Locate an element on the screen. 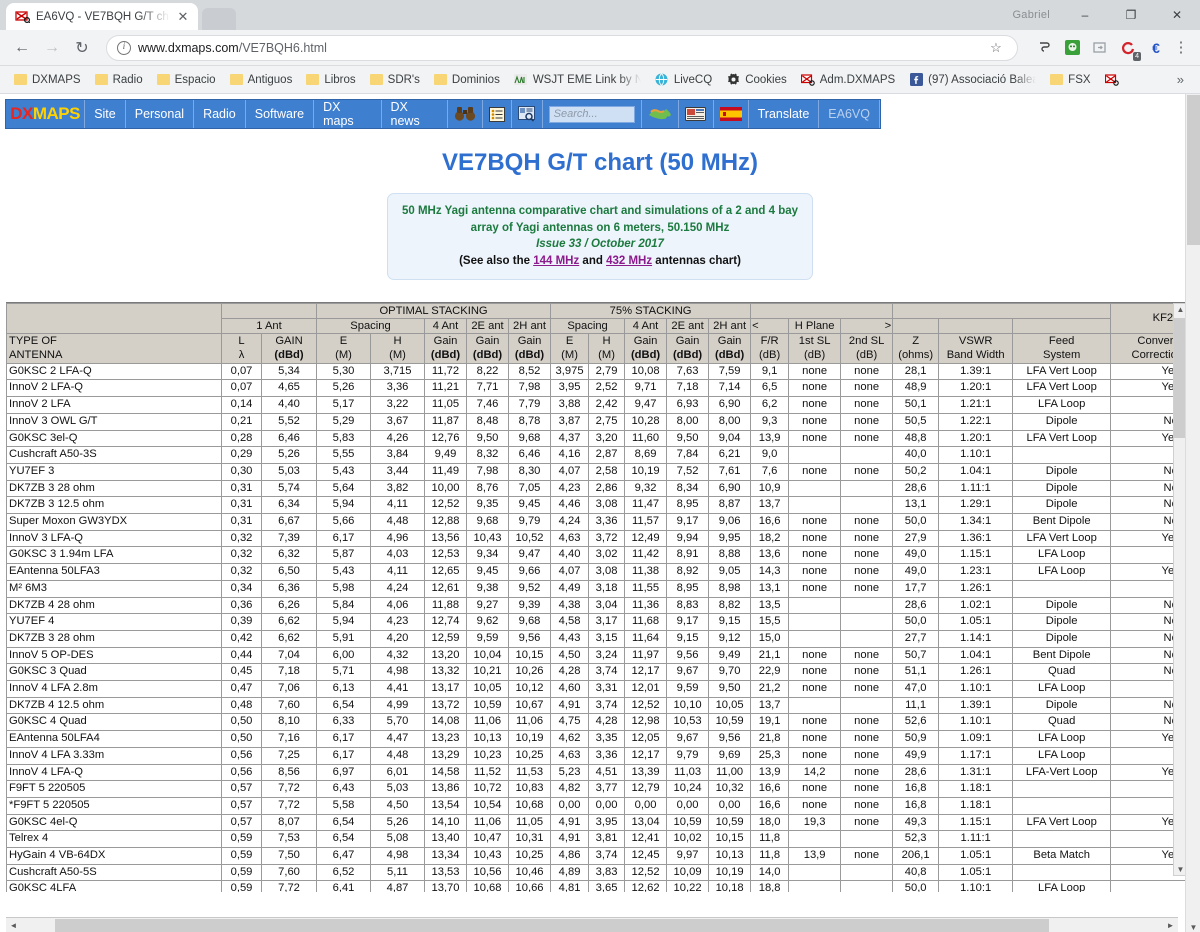 Image resolution: width=1200 pixels, height=932 pixels. nav-item-user-callsign: EA6VQ is located at coordinates (849, 114).